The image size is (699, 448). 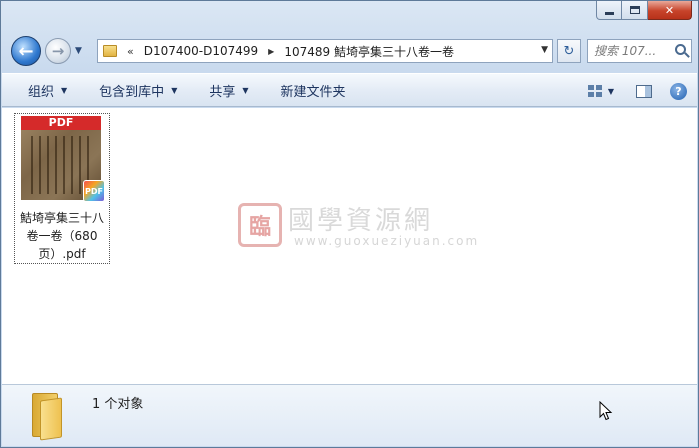 I want to click on search-input, so click(x=634, y=51).